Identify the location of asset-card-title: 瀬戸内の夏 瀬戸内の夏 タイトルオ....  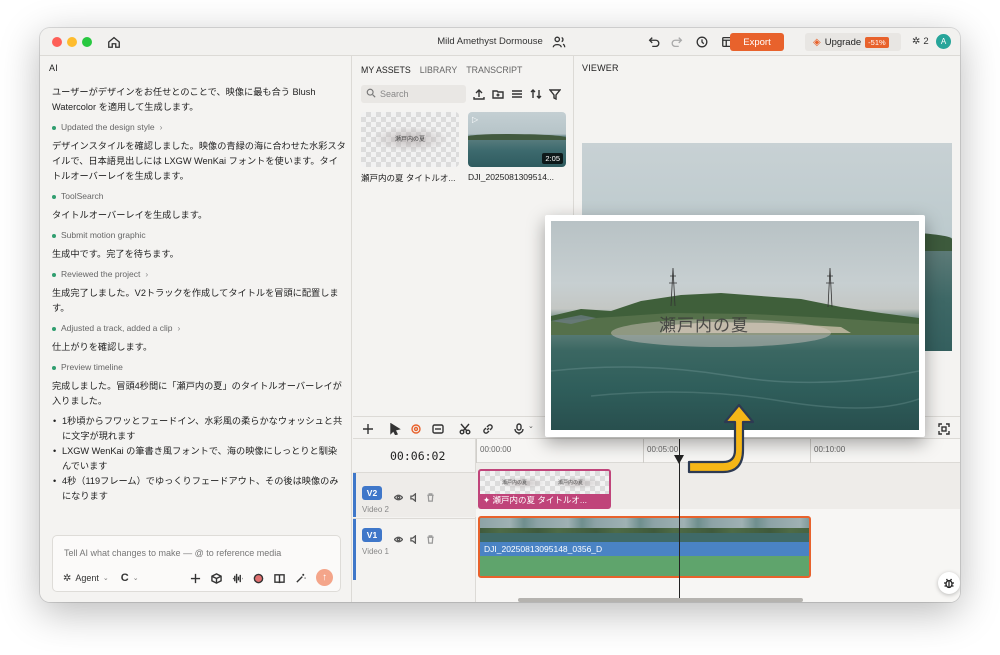
(410, 148).